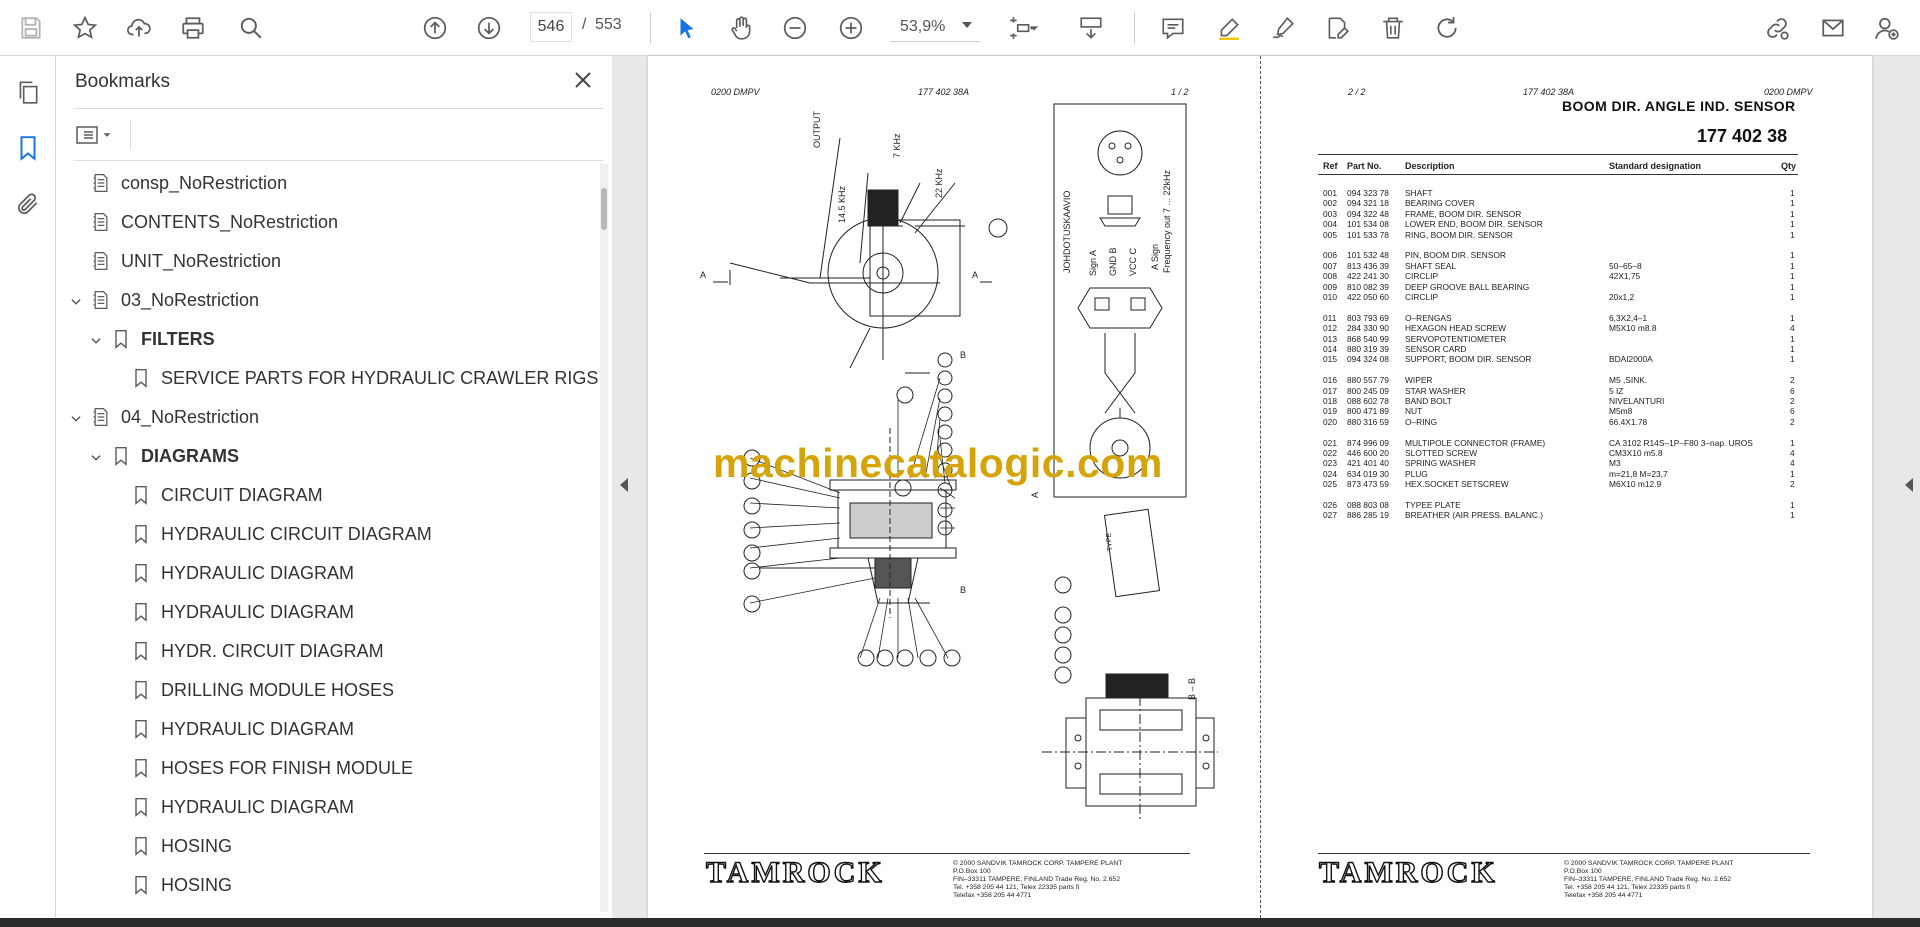 The height and width of the screenshot is (927, 1920). I want to click on cell-ref: 007, so click(1330, 265).